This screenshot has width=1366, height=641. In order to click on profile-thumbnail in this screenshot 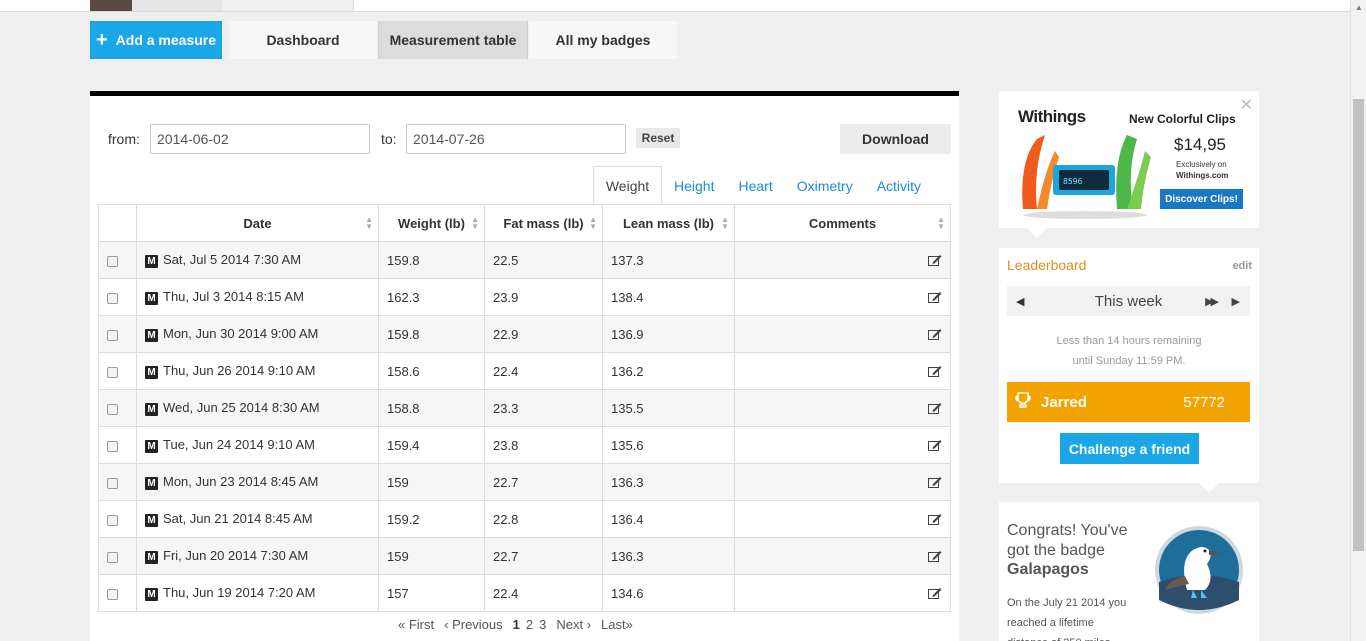, I will do `click(111, 5)`.